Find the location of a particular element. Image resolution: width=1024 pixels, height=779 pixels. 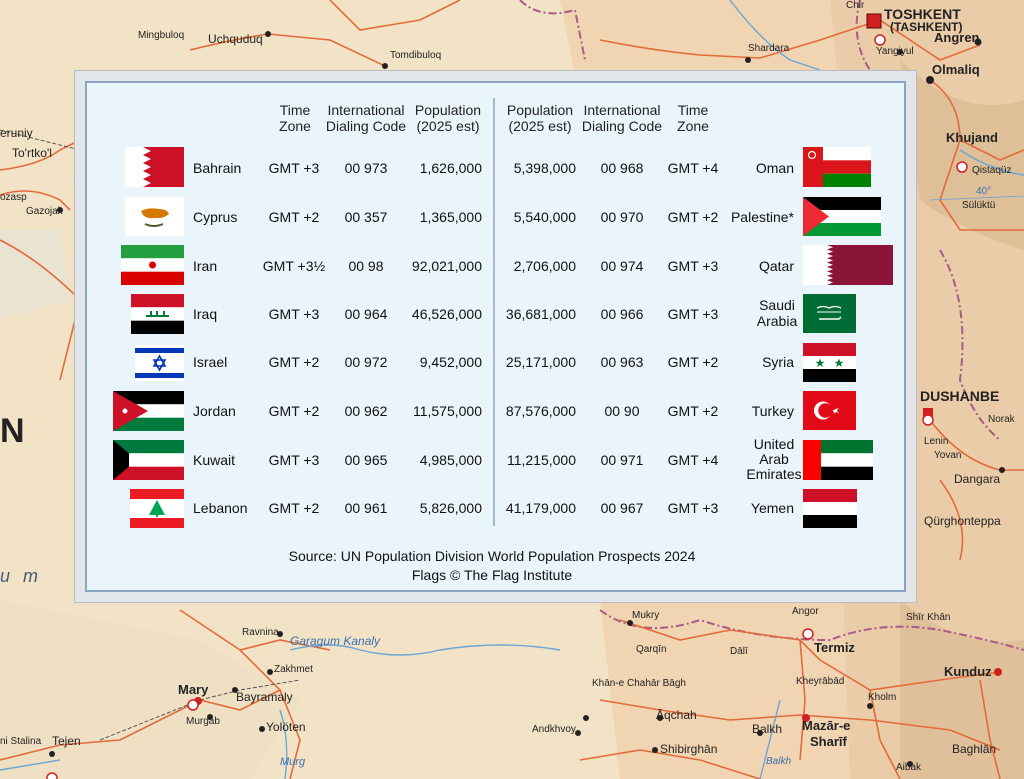

map-label-murgab: Murgab is located at coordinates (203, 721).